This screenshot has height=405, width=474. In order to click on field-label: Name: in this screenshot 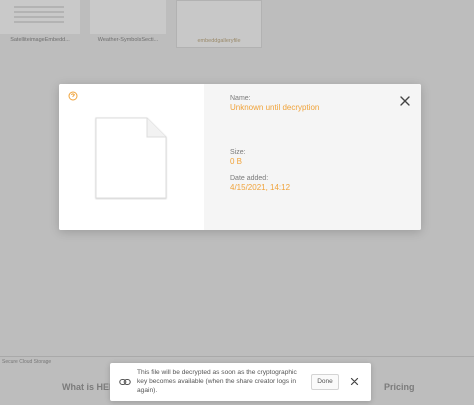, I will do `click(240, 98)`.